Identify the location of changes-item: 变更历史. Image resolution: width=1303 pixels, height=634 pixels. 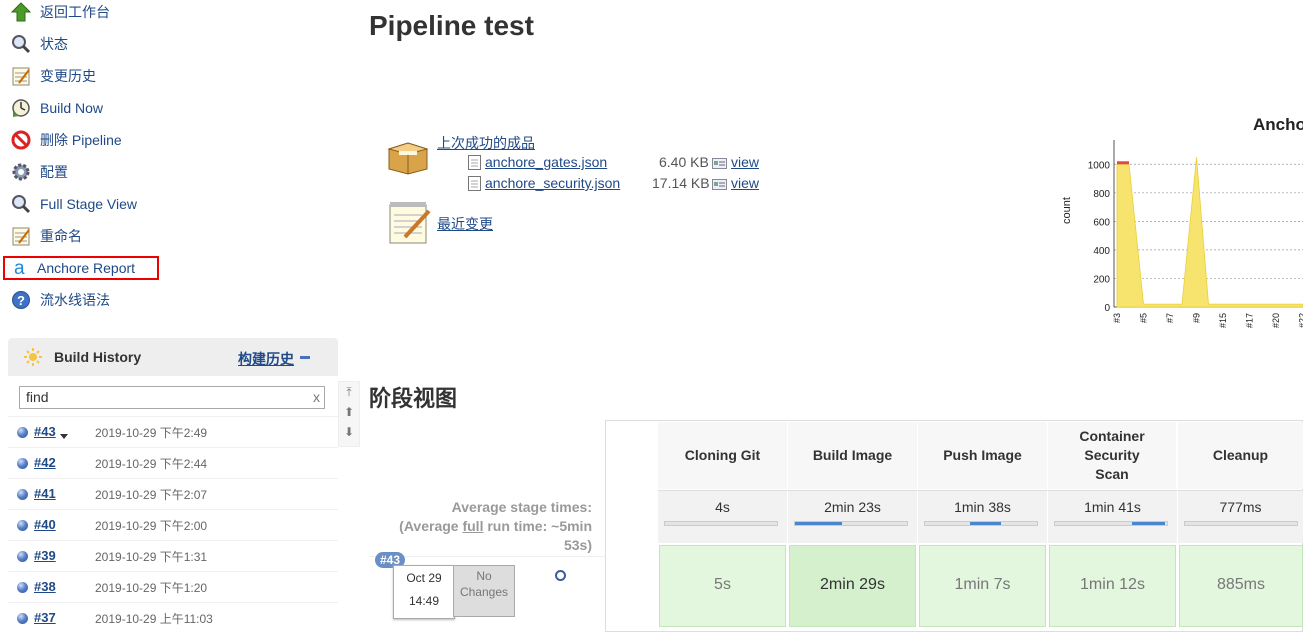
(53, 76).